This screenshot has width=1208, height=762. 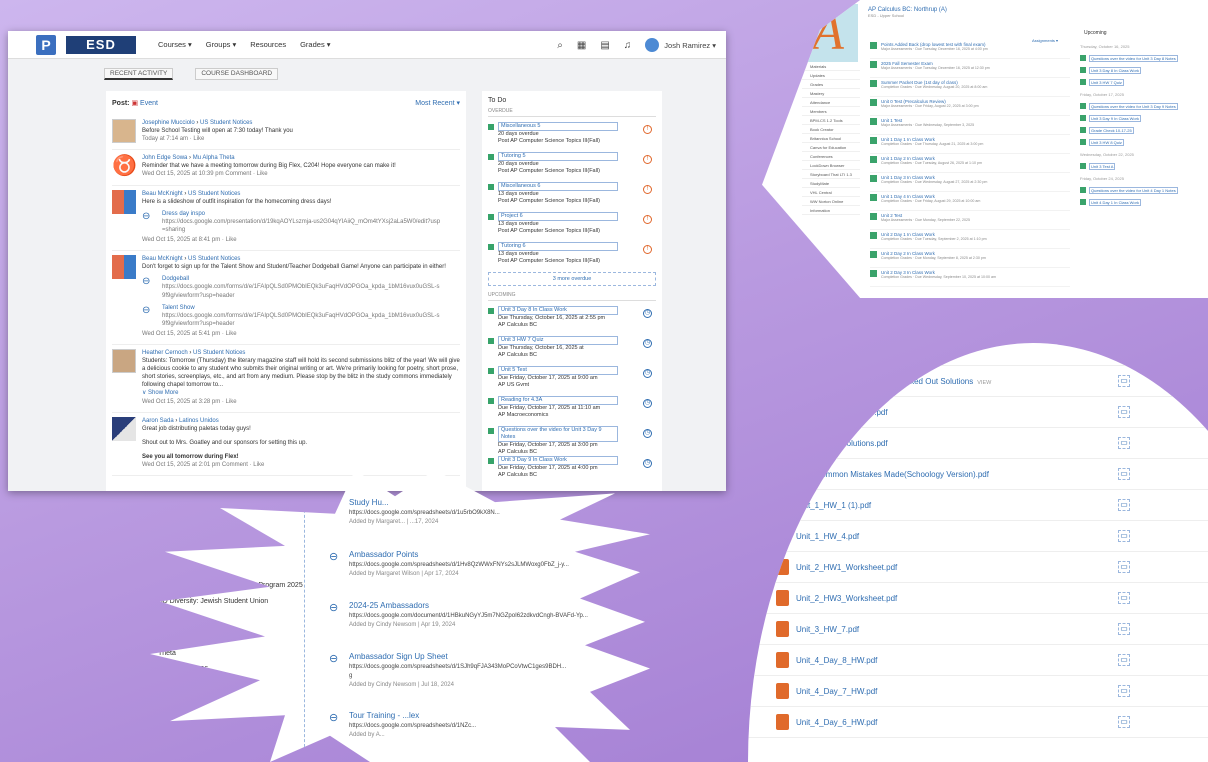 What do you see at coordinates (301, 402) in the screenshot?
I see `post-meta: Wed Oct 15, 2025 at 3:28 pm · Like` at bounding box center [301, 402].